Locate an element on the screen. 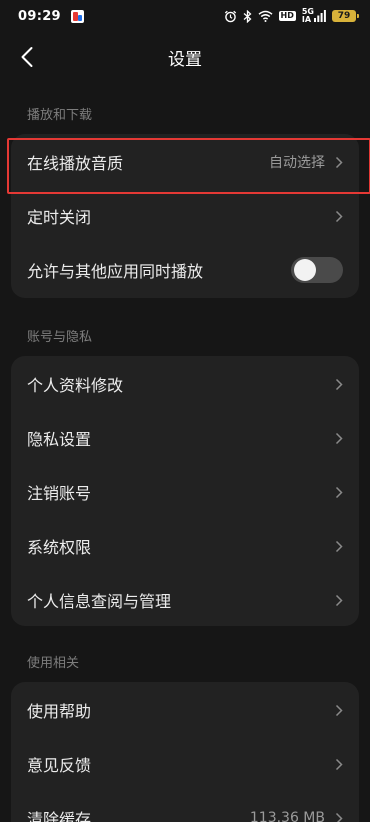  allow-concurrent-row: 允许与其他应用同时播放 is located at coordinates (185, 270).